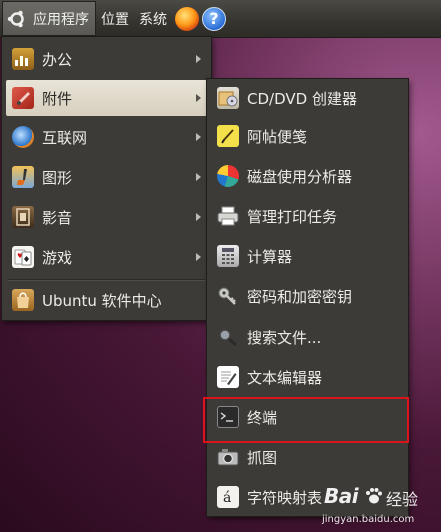  Describe the element at coordinates (106, 257) in the screenshot. I see `menu-item-games: 游戏` at that location.